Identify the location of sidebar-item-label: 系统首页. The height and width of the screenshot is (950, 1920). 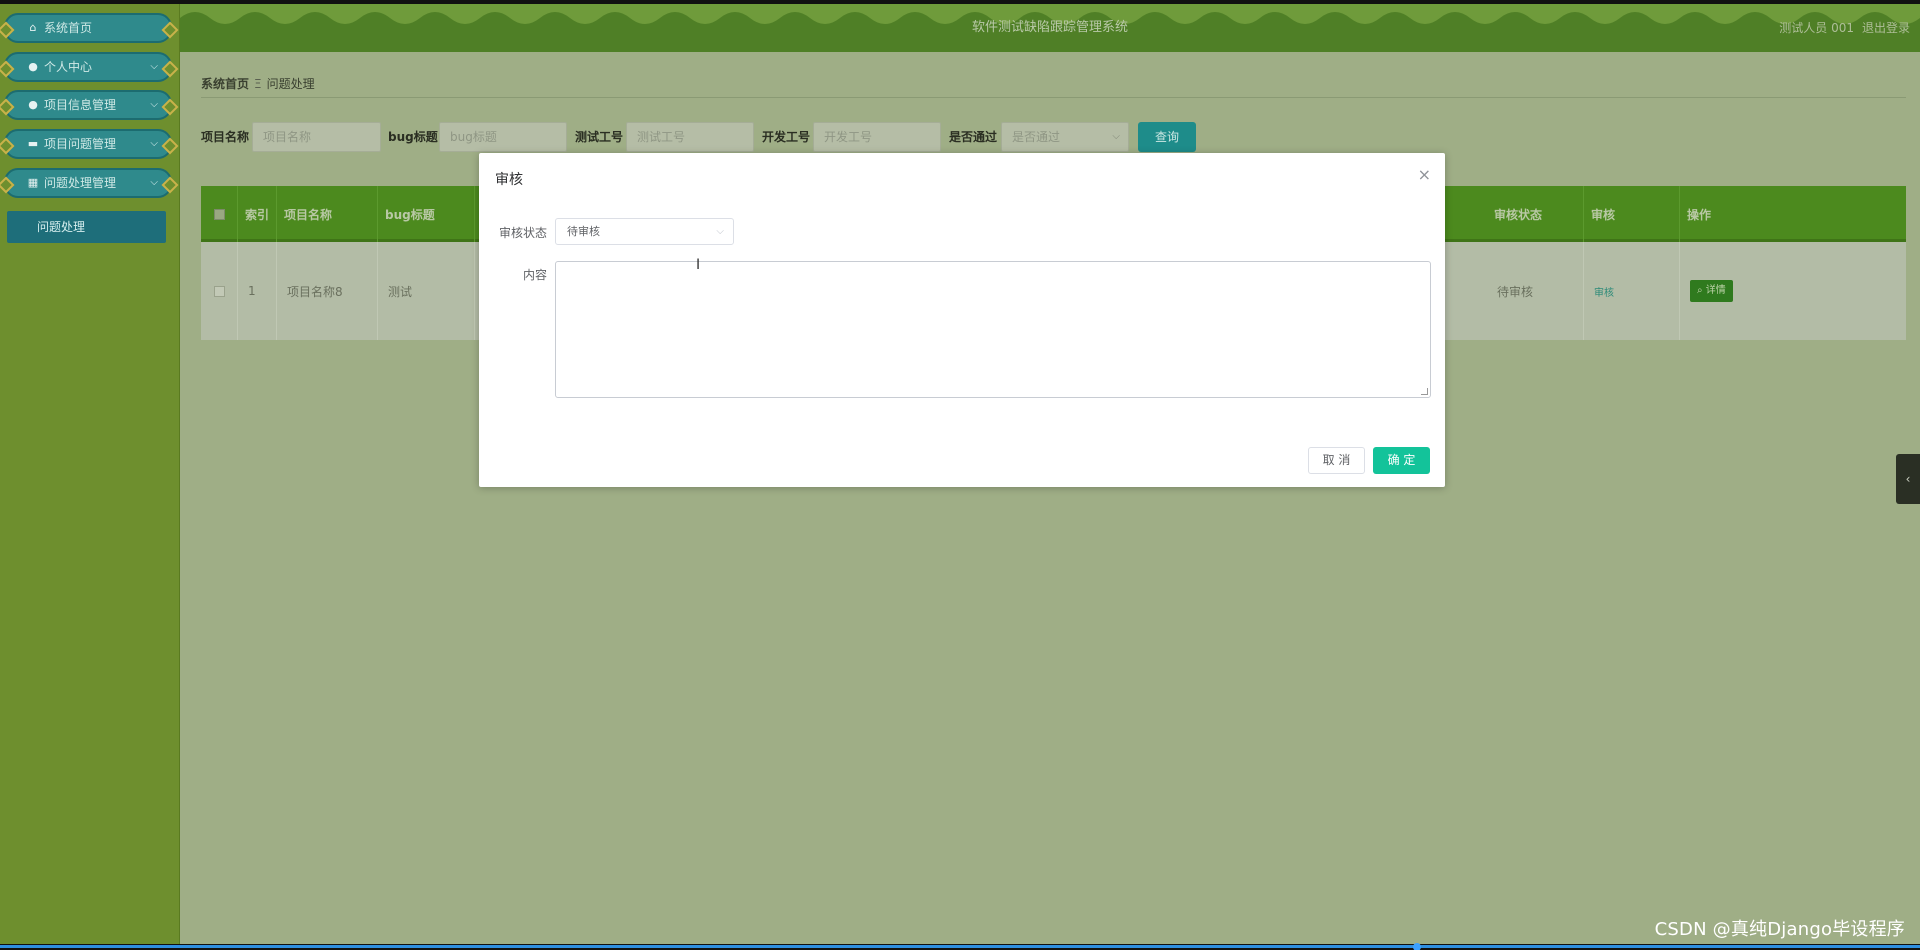
(68, 28).